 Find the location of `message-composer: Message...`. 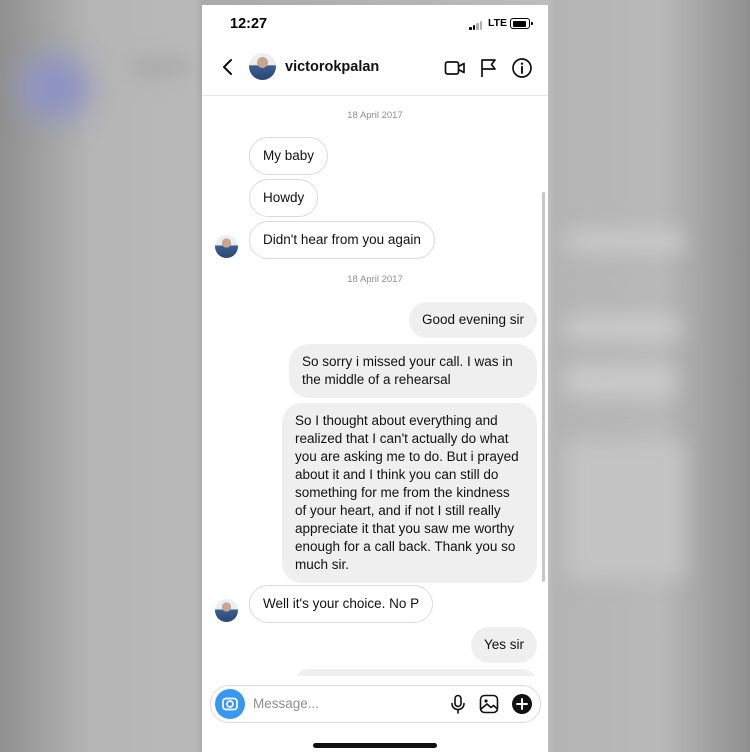

message-composer: Message... is located at coordinates (375, 704).